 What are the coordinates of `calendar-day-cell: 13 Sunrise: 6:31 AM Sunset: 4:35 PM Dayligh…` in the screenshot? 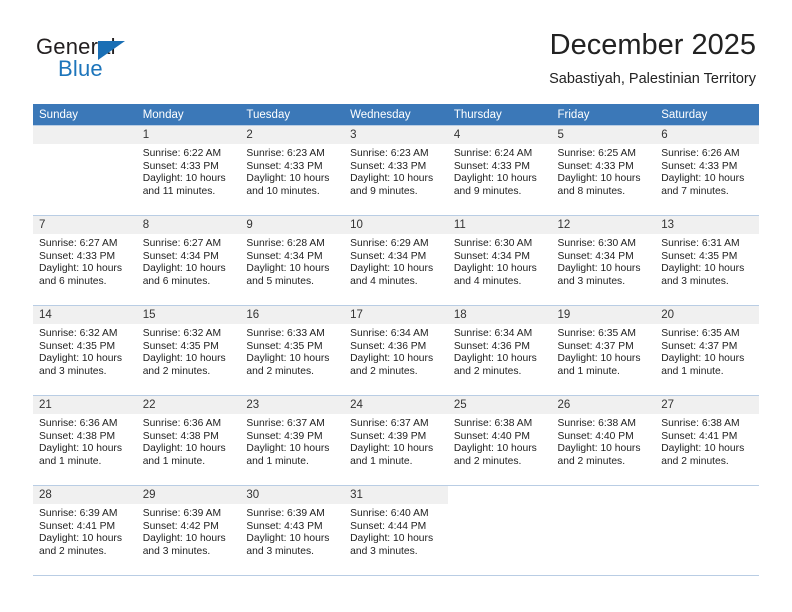 It's located at (707, 260).